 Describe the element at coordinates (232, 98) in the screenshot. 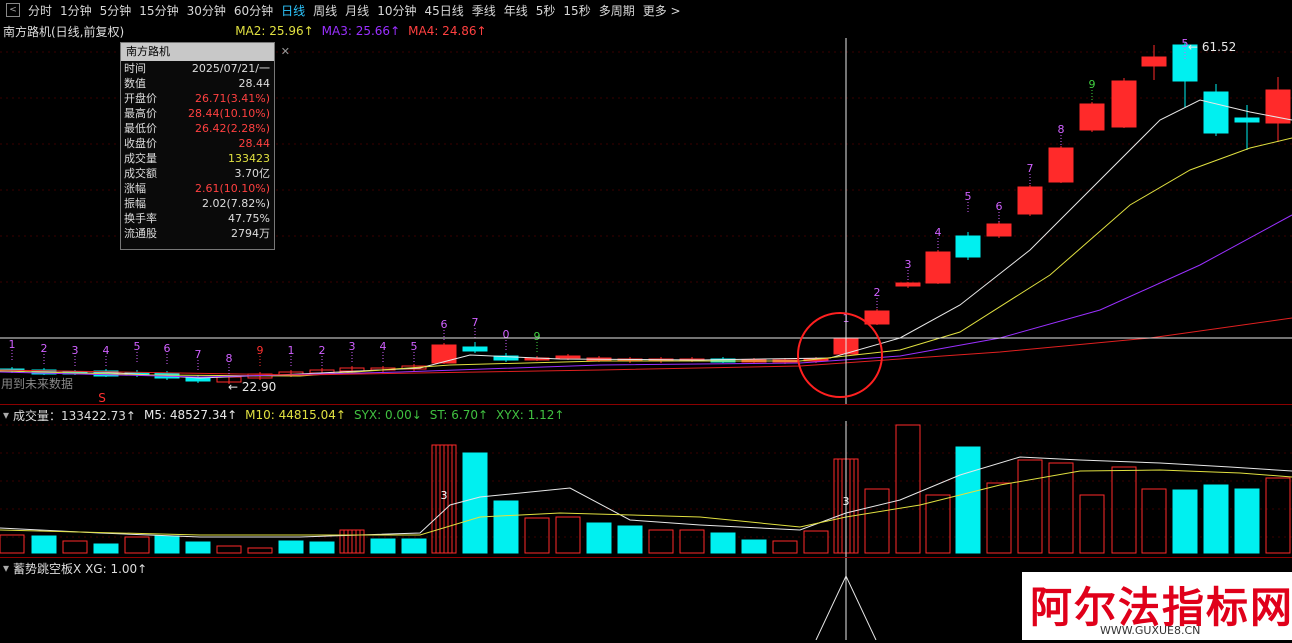

I see `tooltip-value: 26.71(3.41%)` at that location.